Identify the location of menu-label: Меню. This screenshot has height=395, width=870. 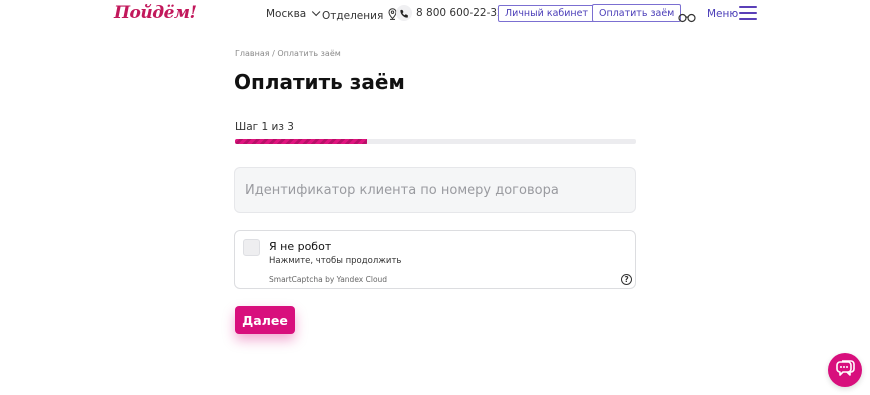
(722, 14).